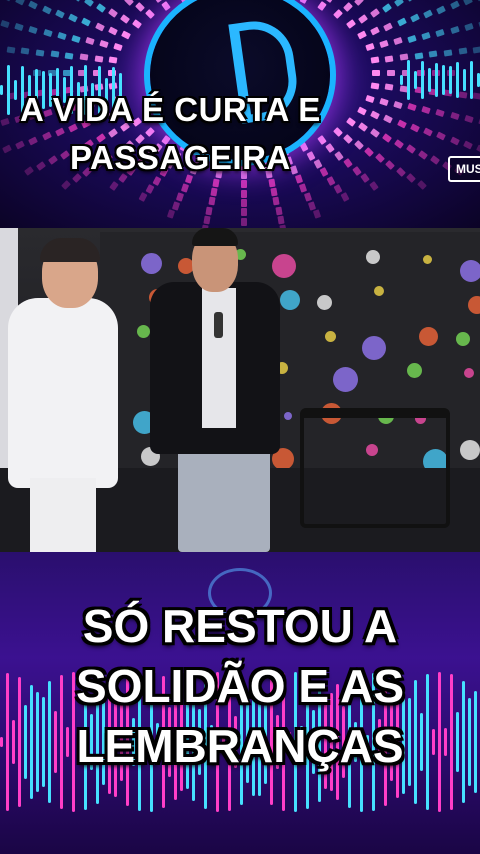 This screenshot has width=480, height=854. I want to click on microphone-icon, so click(218, 325).